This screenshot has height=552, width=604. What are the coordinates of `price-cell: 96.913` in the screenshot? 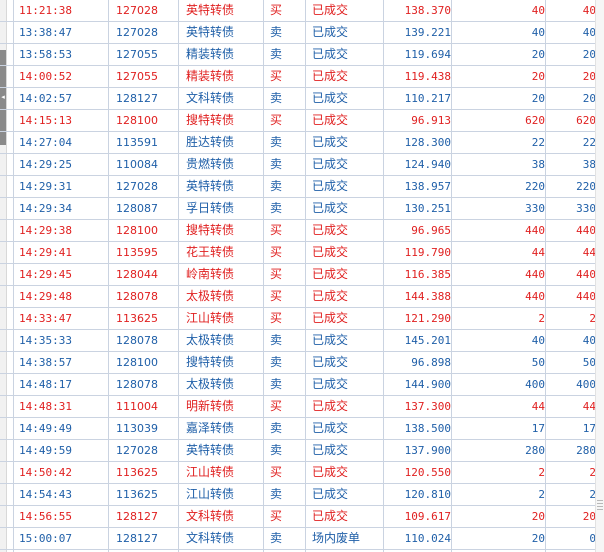 It's located at (431, 120).